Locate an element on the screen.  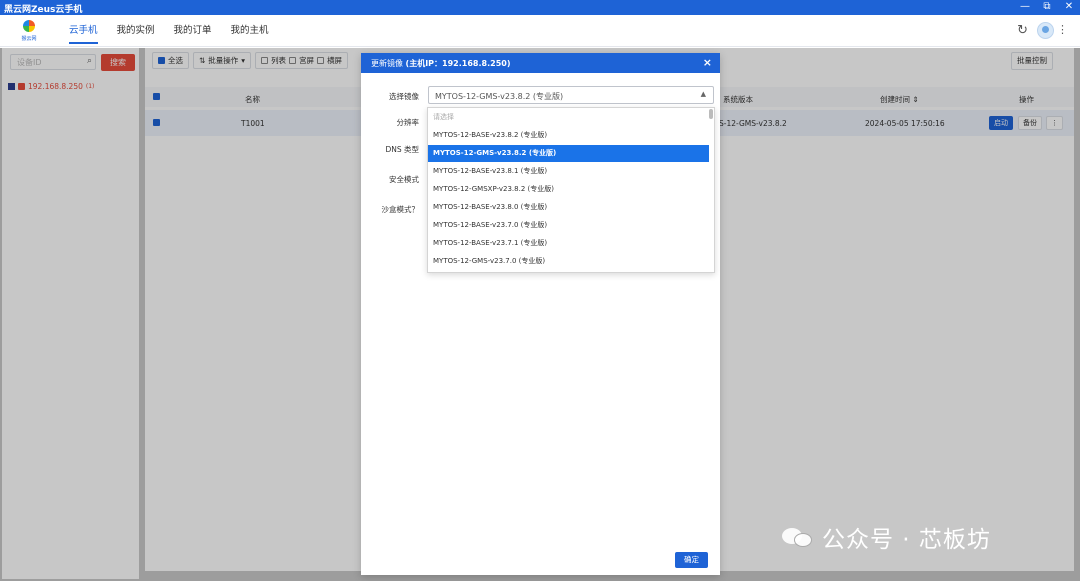
label-sandbox: 沙盒模式？ is located at coordinates (400, 209).